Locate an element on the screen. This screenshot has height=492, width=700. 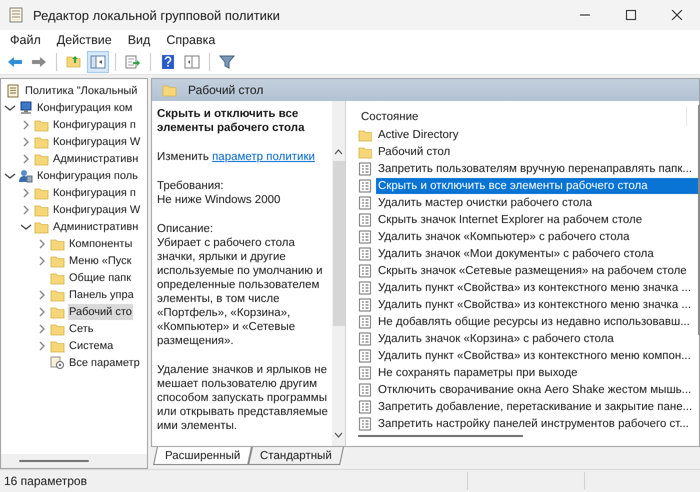
scroll-up-icon is located at coordinates (339, 152).